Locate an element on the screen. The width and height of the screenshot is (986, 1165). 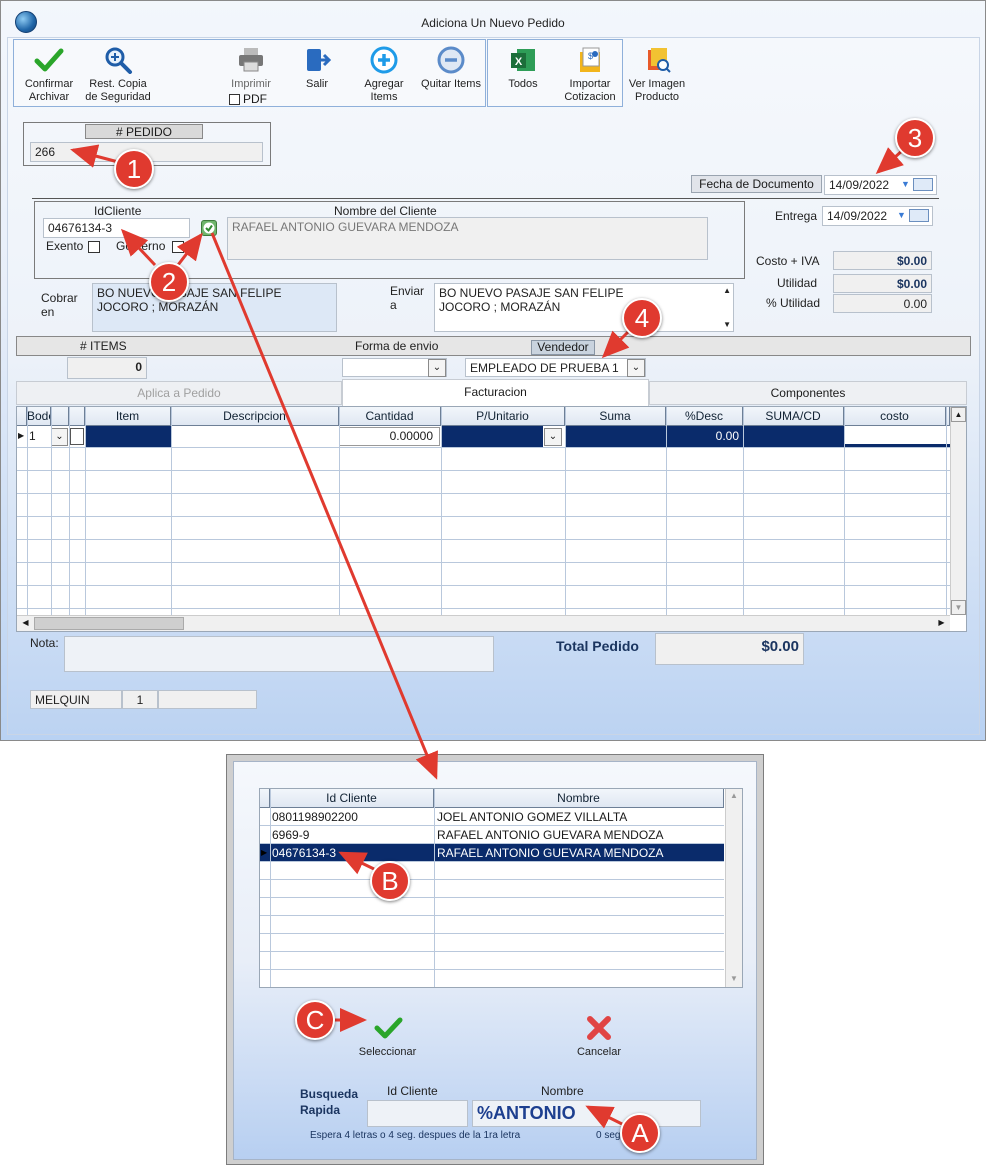
horizontal-scrollbar: ◀ ▶ is located at coordinates (483, 623).